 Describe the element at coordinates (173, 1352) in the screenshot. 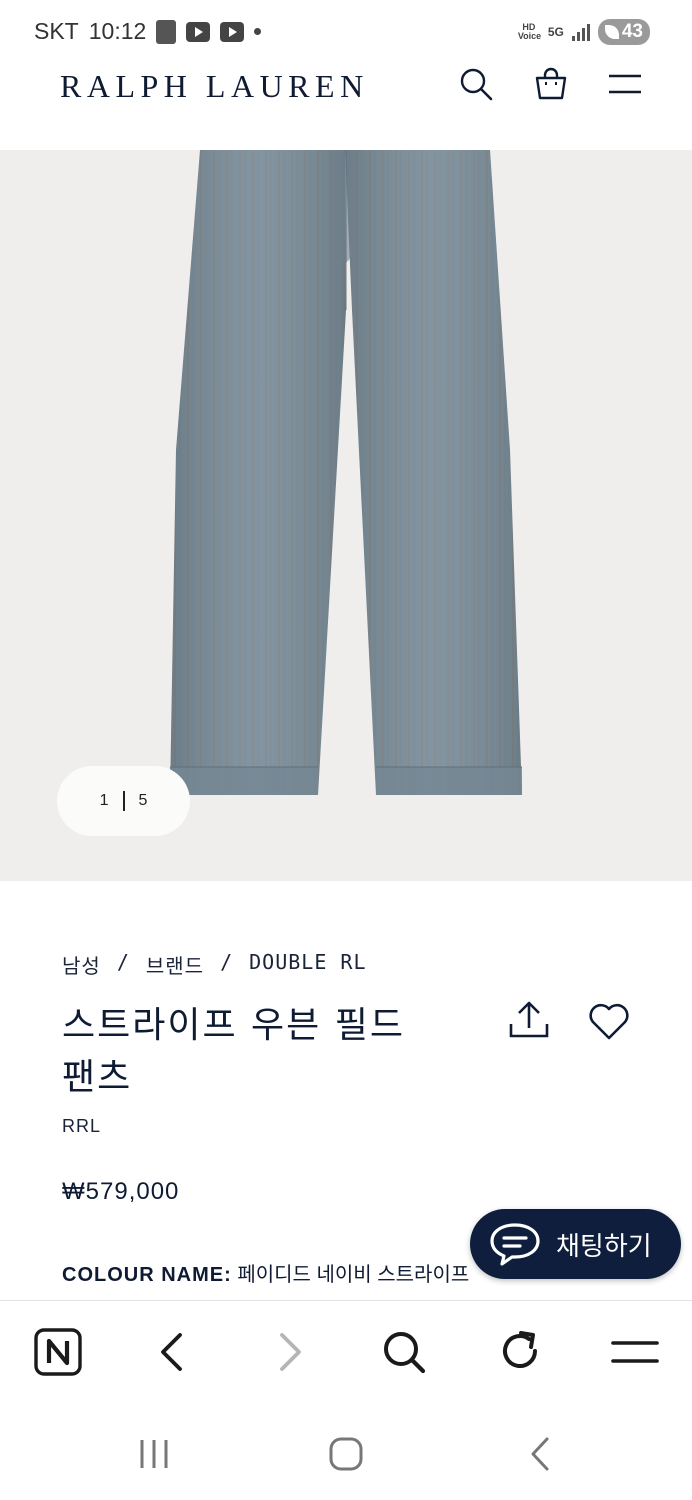

I see `back-arrow-icon` at that location.